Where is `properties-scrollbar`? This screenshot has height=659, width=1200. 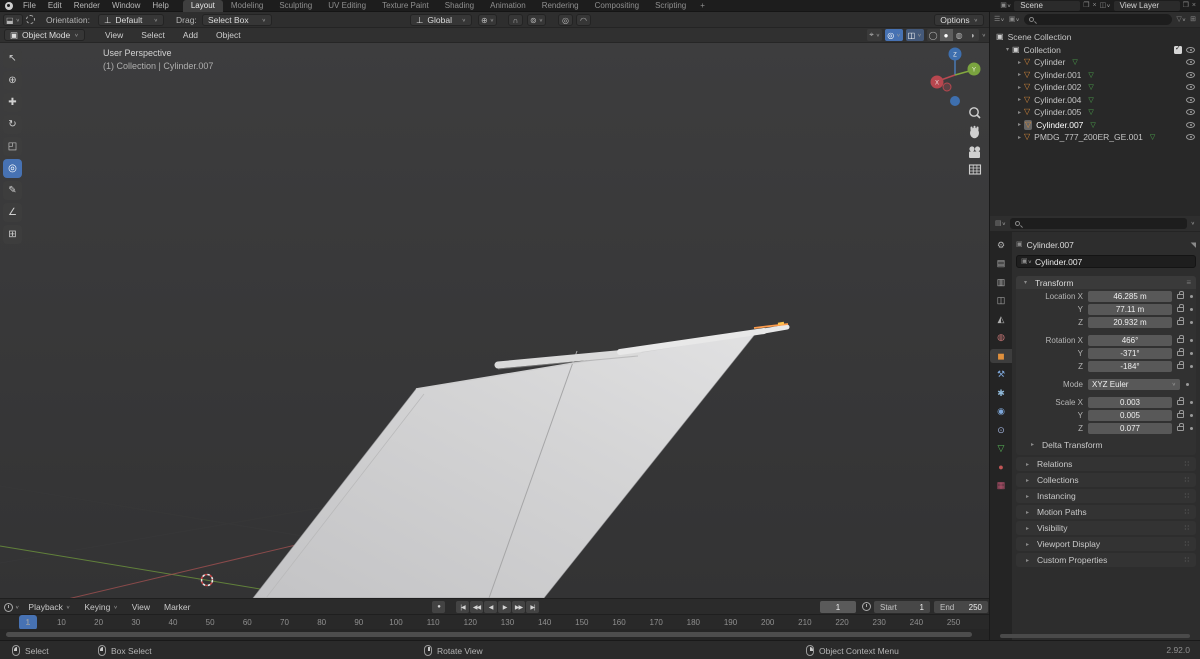
properties-scrollbar is located at coordinates (1095, 636).